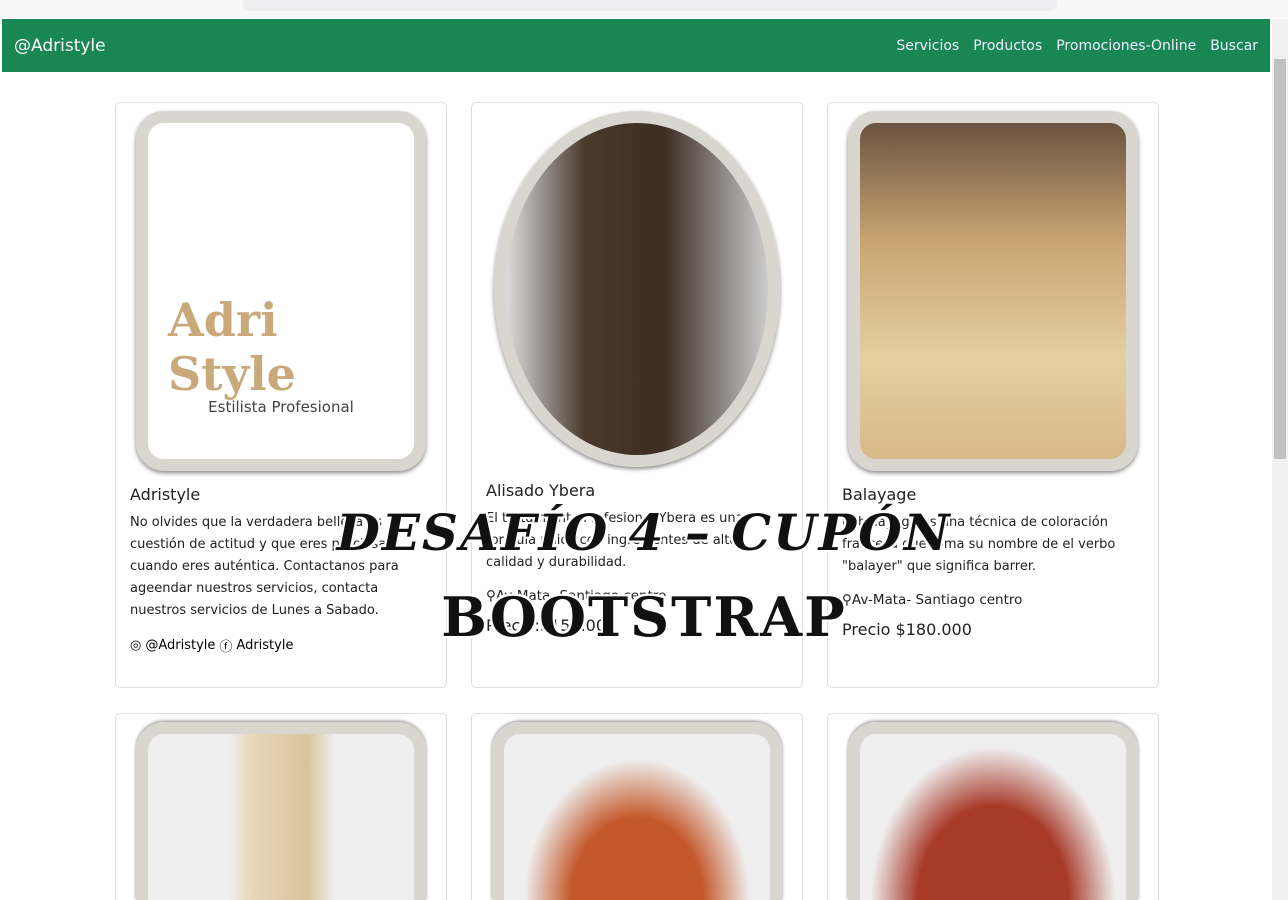  What do you see at coordinates (637, 289) in the screenshot?
I see `straight-hair-image` at bounding box center [637, 289].